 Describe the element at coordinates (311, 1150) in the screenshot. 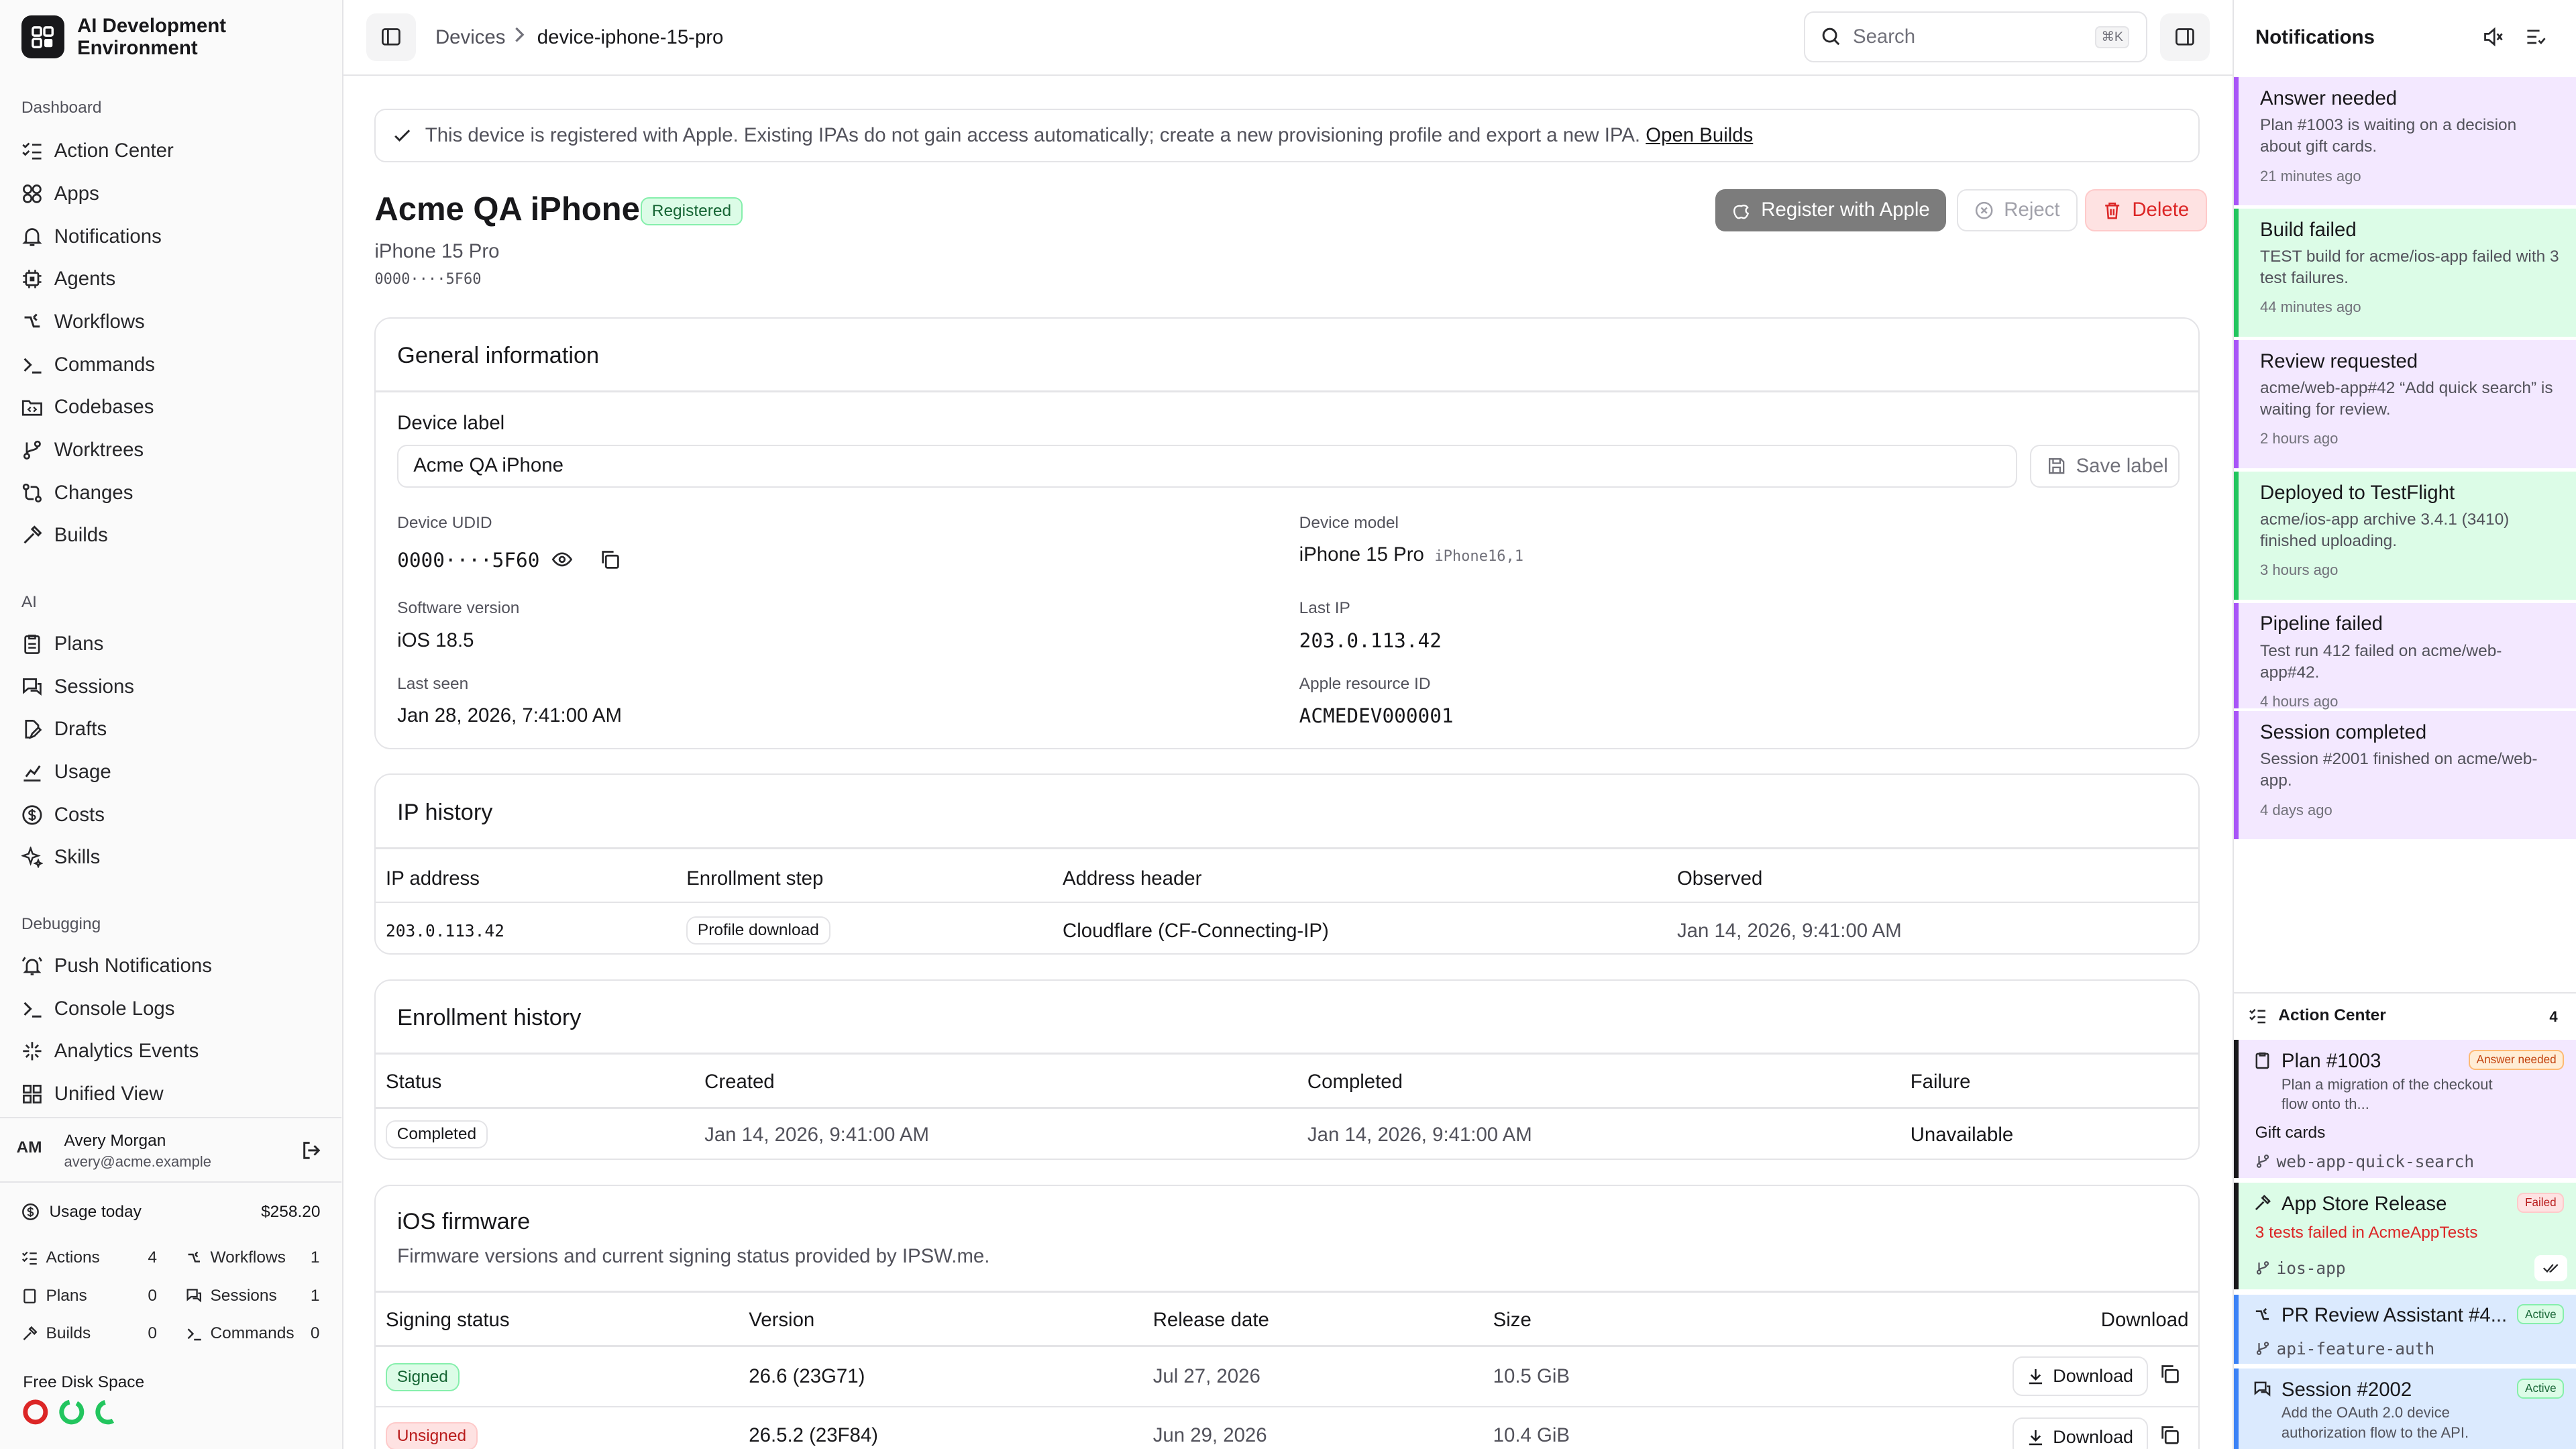

I see `logout-icon` at that location.